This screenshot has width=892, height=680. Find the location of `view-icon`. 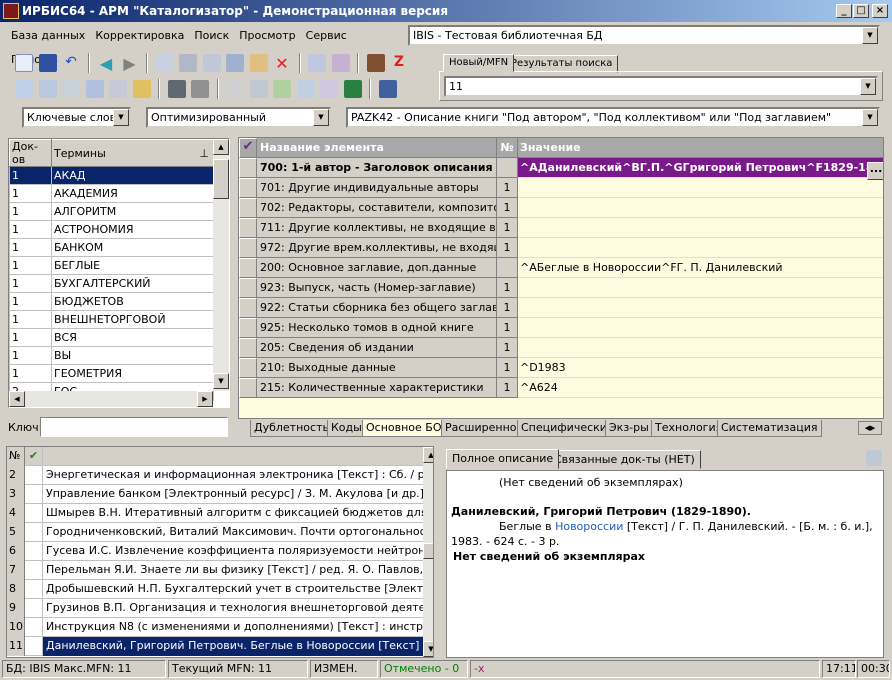

view-icon is located at coordinates (176, 89).